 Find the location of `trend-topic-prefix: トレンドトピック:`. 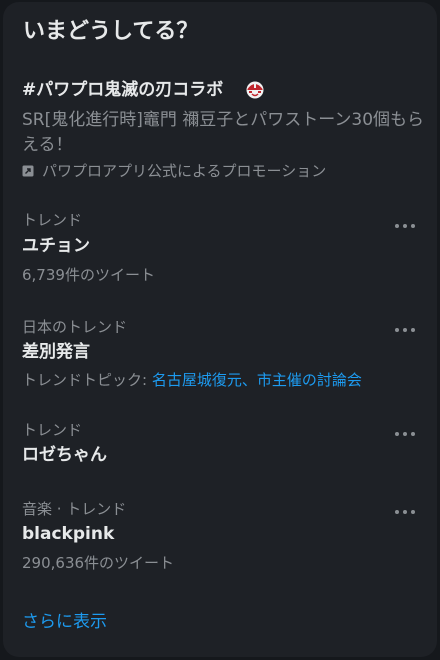

trend-topic-prefix: トレンドトピック: is located at coordinates (87, 380).